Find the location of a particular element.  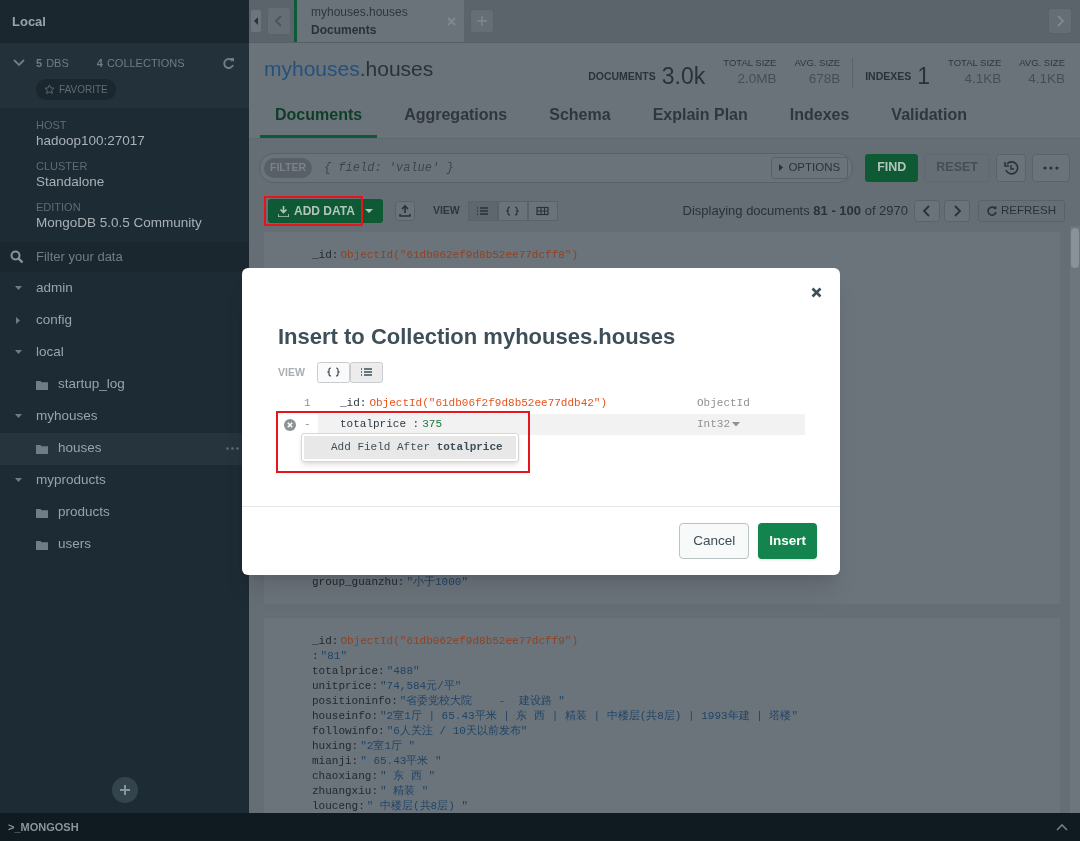

type-label: Int32 is located at coordinates (751, 424).